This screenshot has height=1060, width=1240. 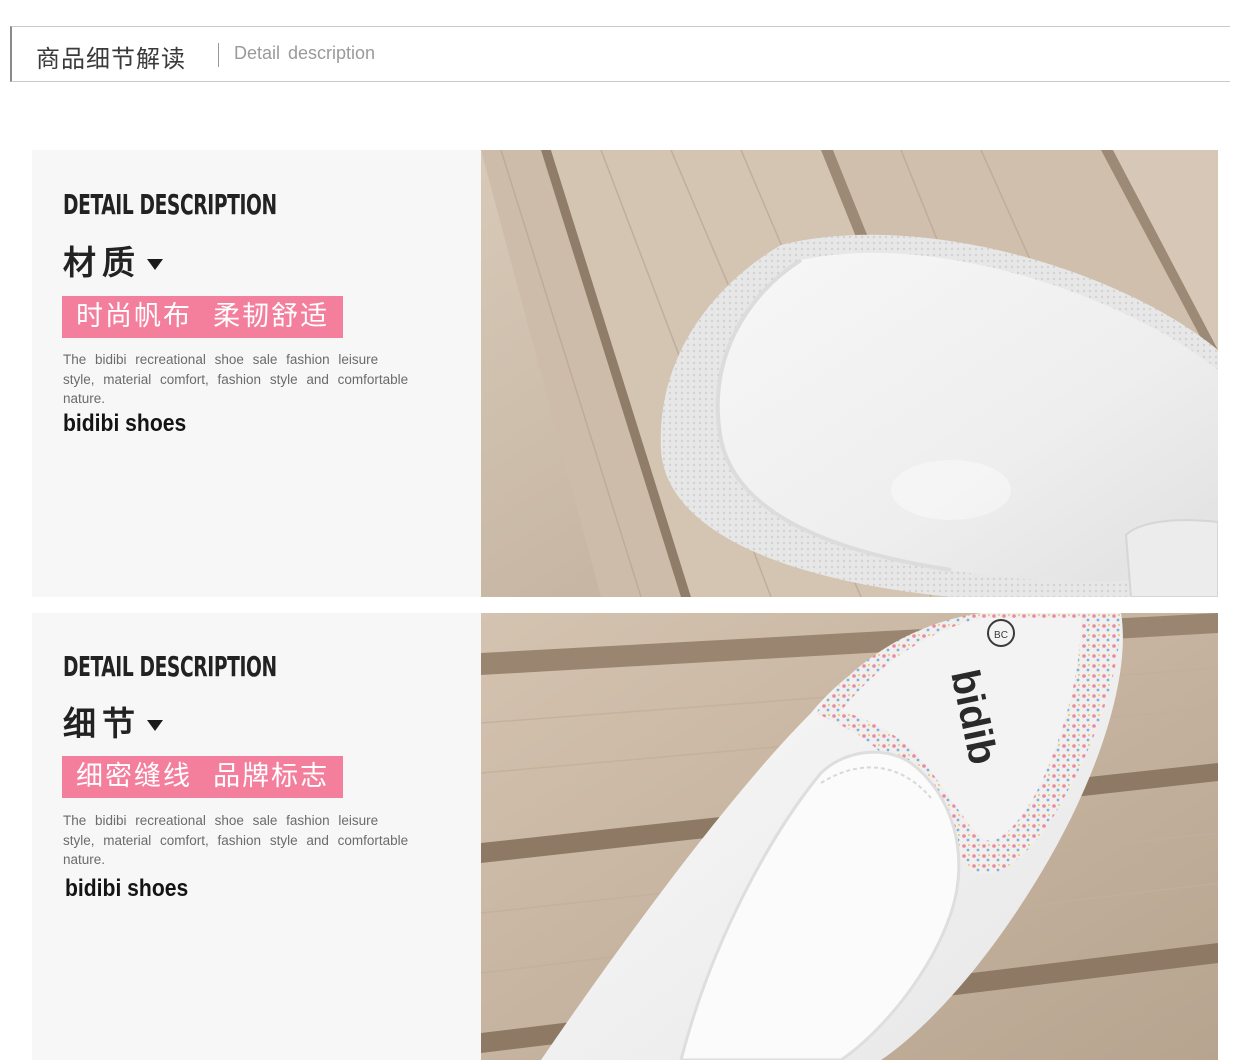 I want to click on feature-tag: 时尚帆布 柔韧舒适, so click(x=203, y=317).